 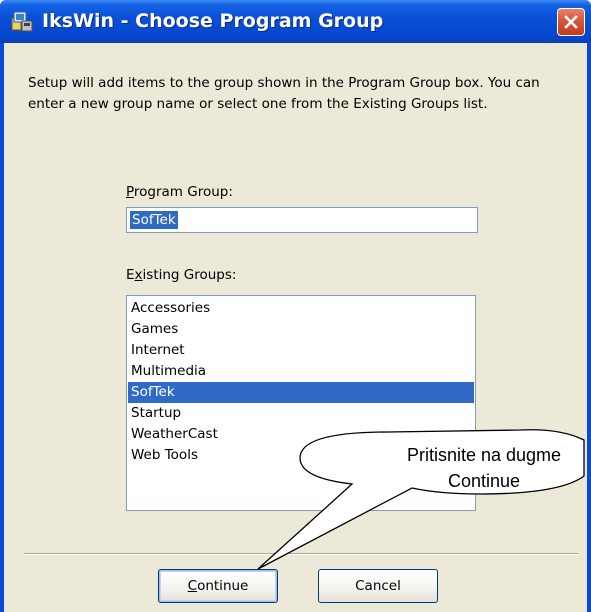 What do you see at coordinates (192, 586) in the screenshot?
I see `continue-mnemonic: C` at bounding box center [192, 586].